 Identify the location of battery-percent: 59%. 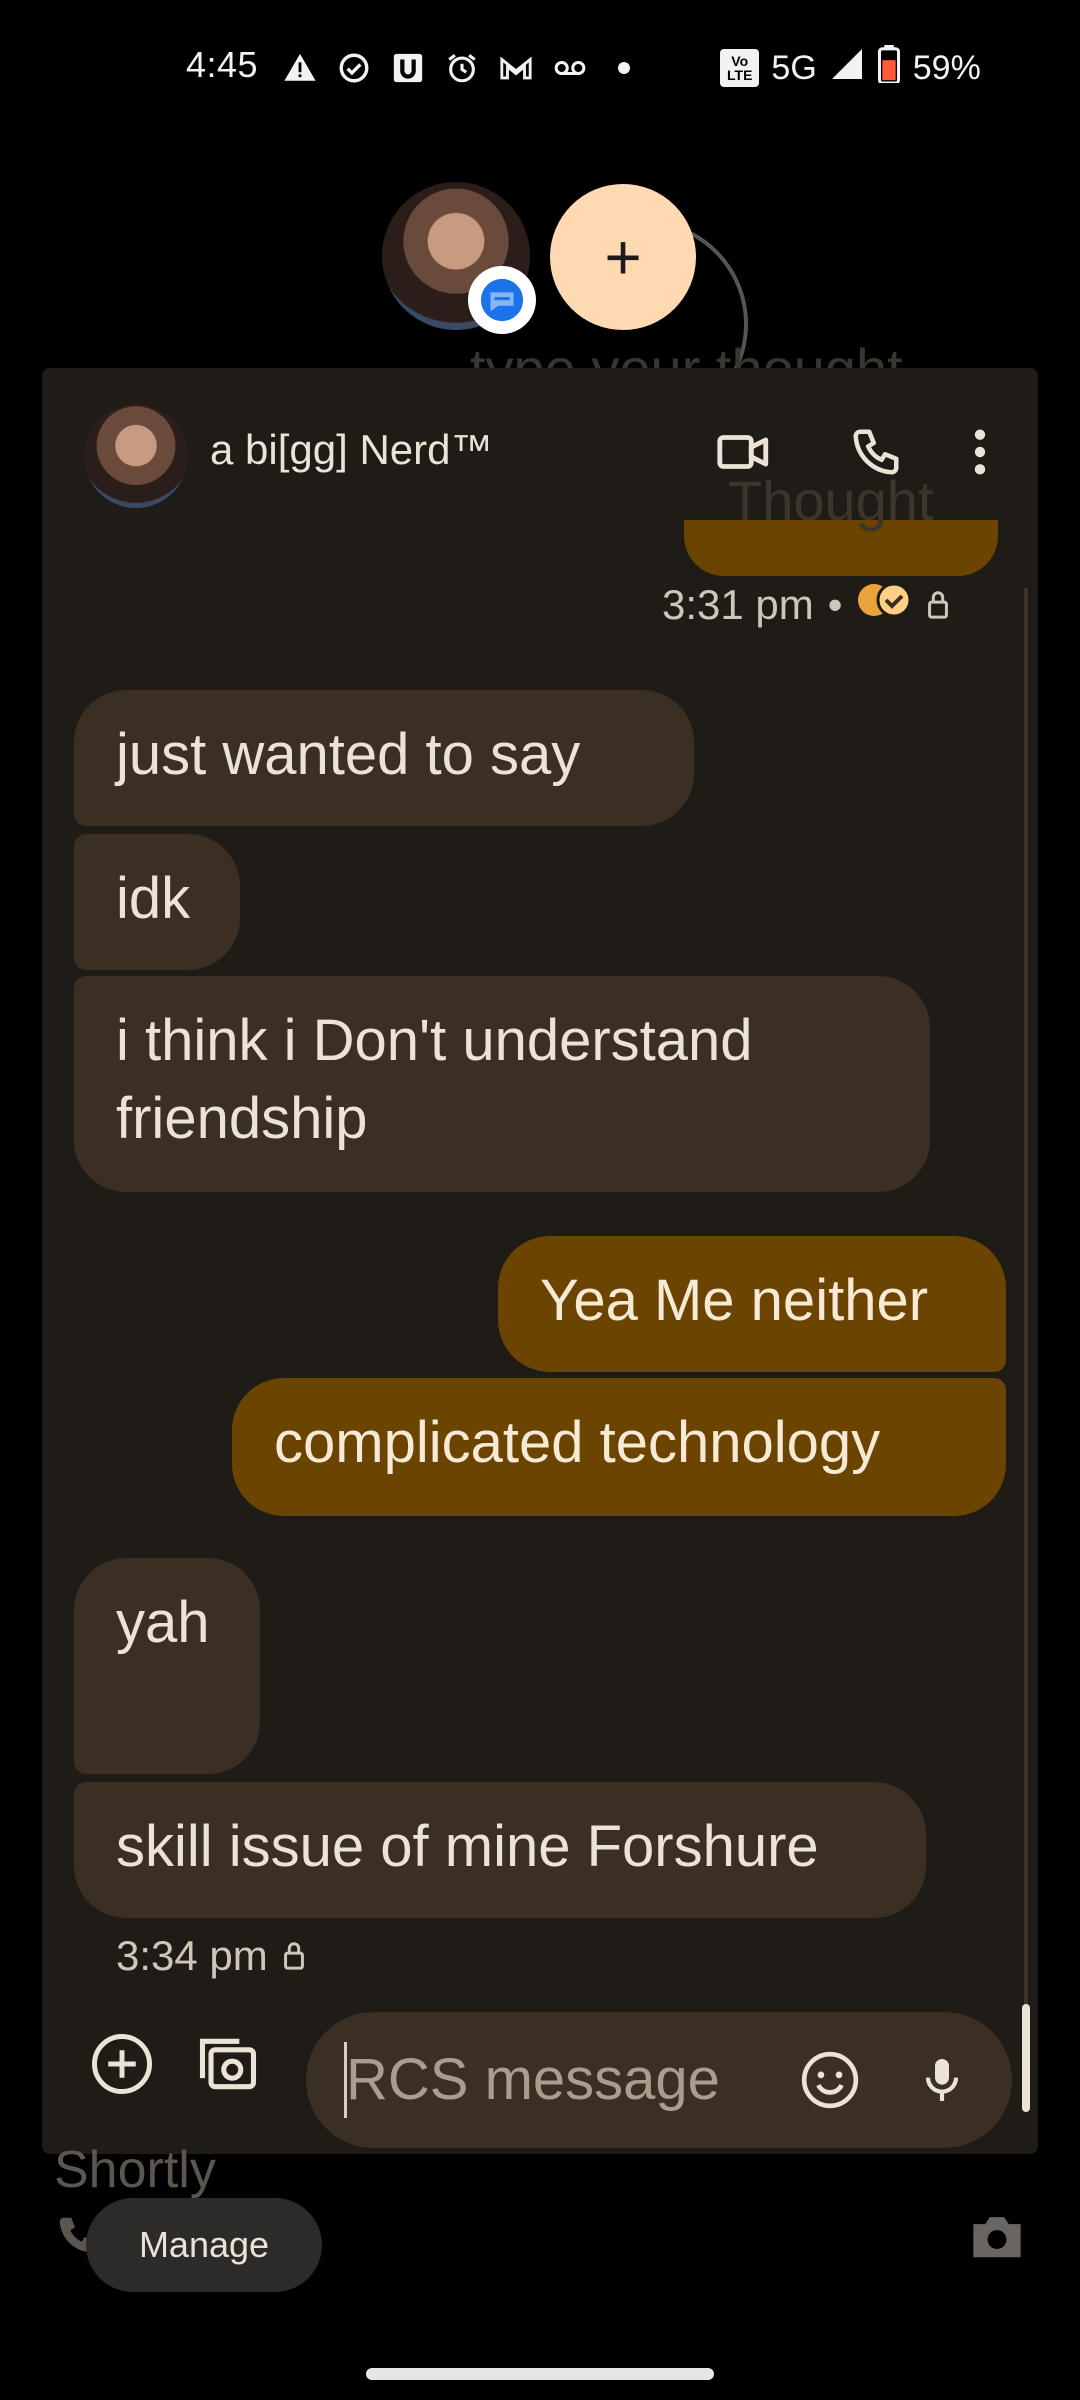
(946, 67).